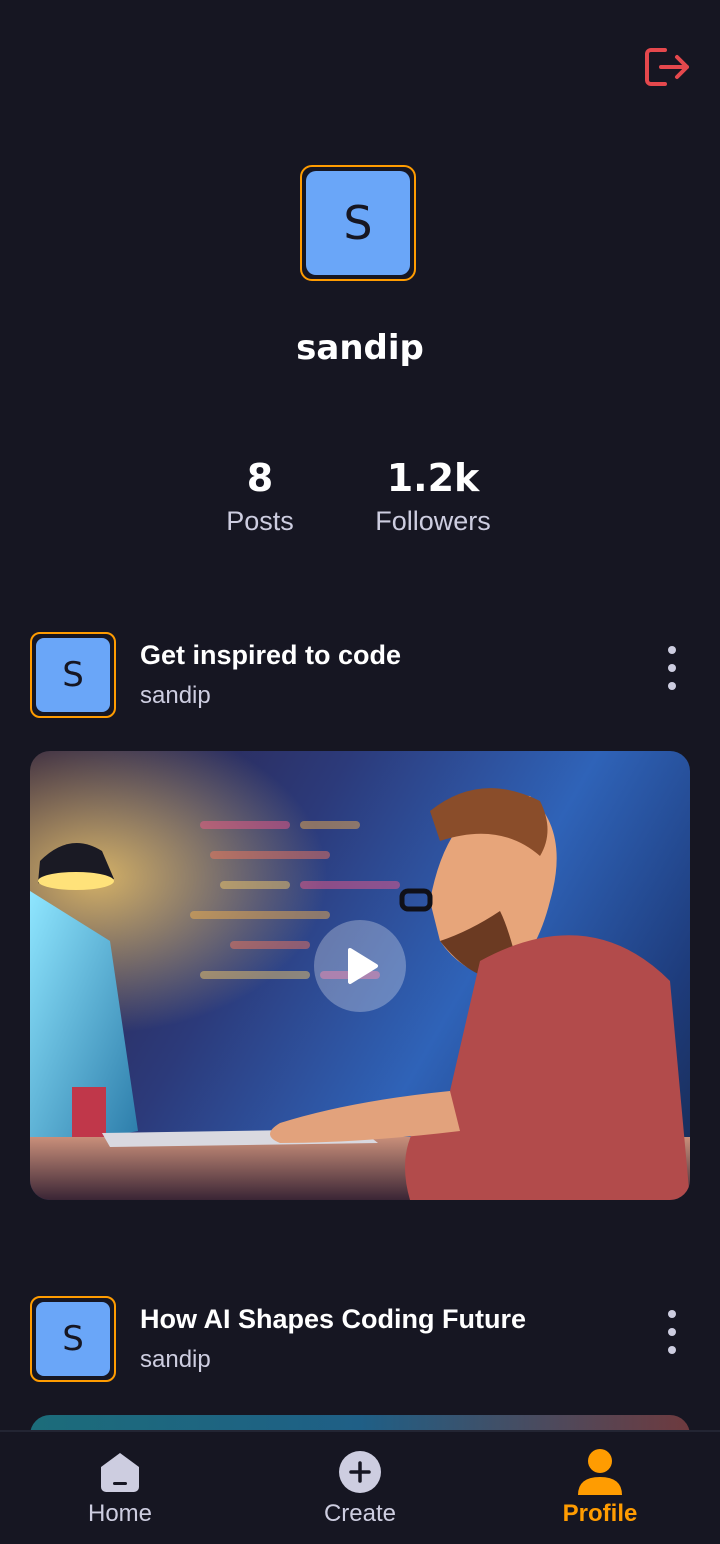 The image size is (720, 1544). What do you see at coordinates (260, 521) in the screenshot?
I see `posts-label: Posts` at bounding box center [260, 521].